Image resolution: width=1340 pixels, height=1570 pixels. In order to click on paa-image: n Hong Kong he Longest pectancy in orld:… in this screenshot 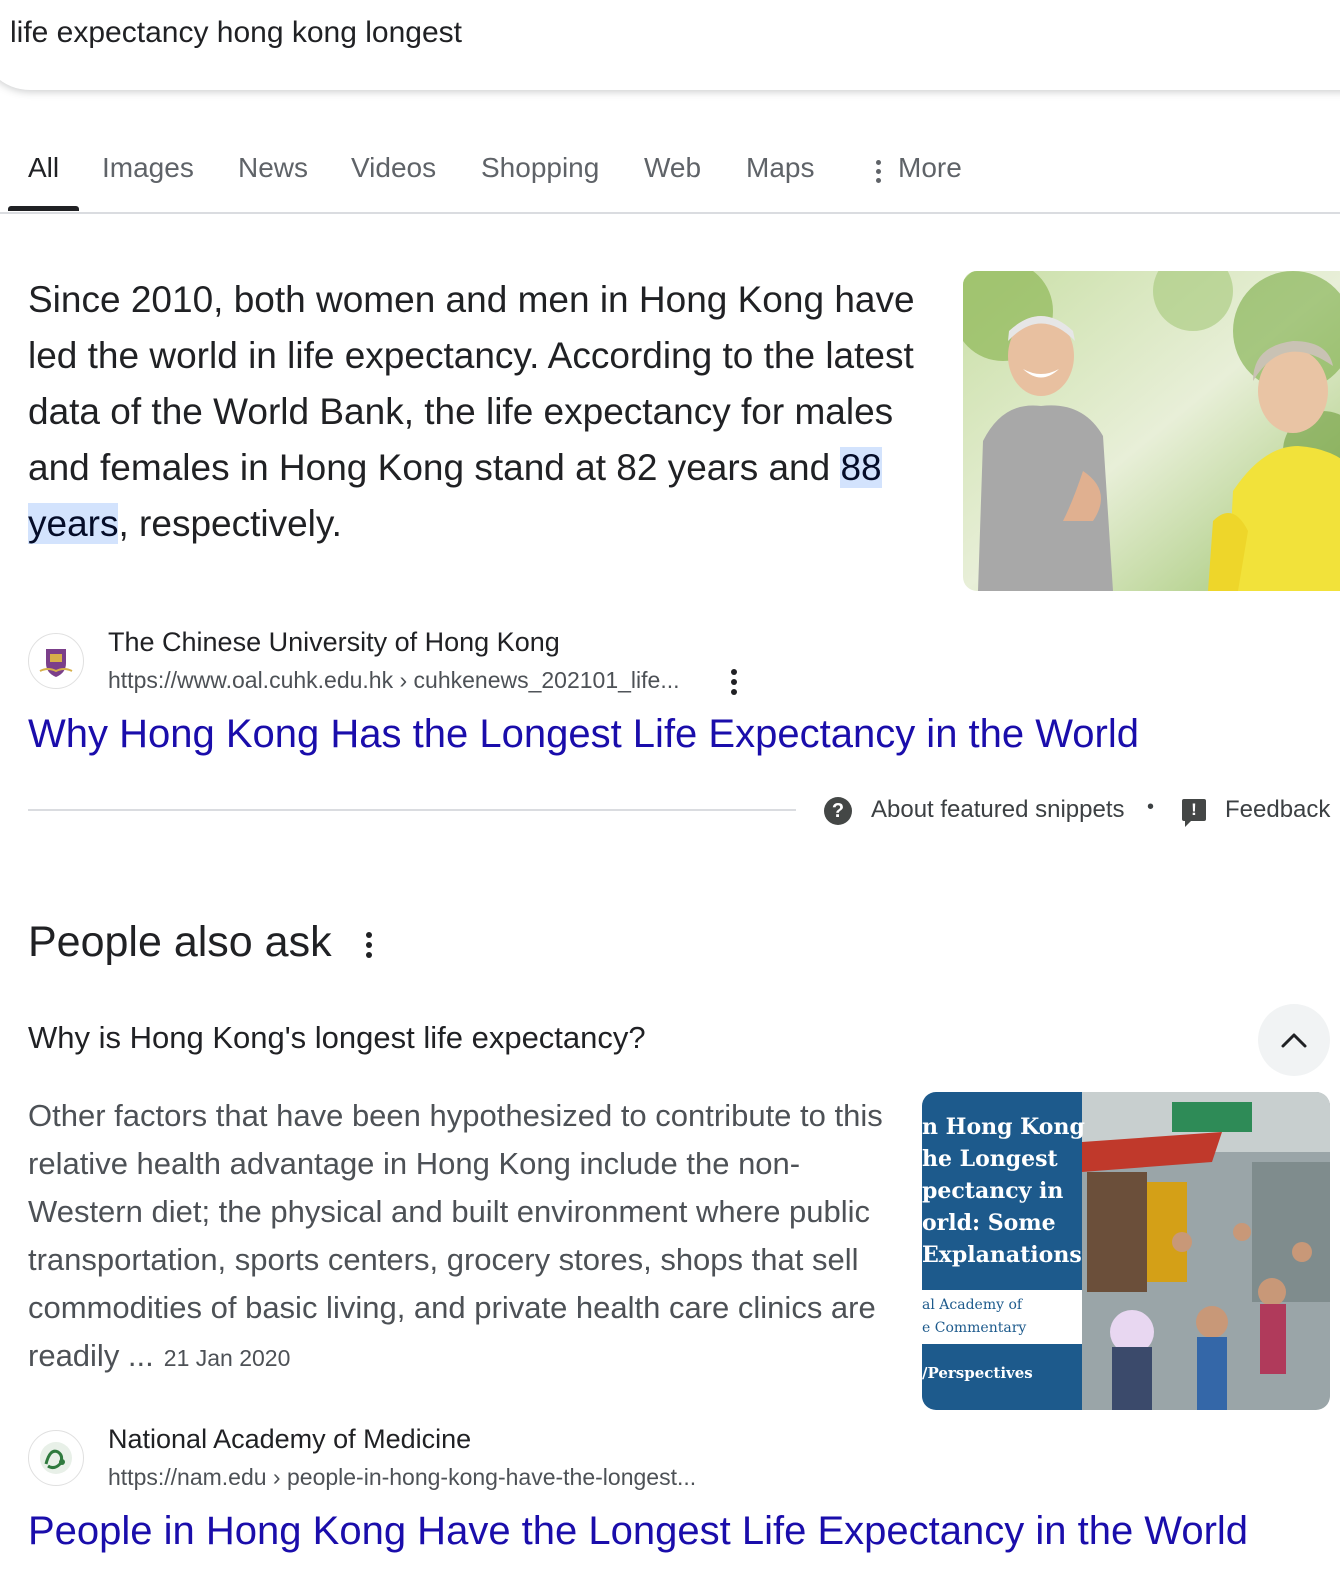, I will do `click(1126, 1251)`.